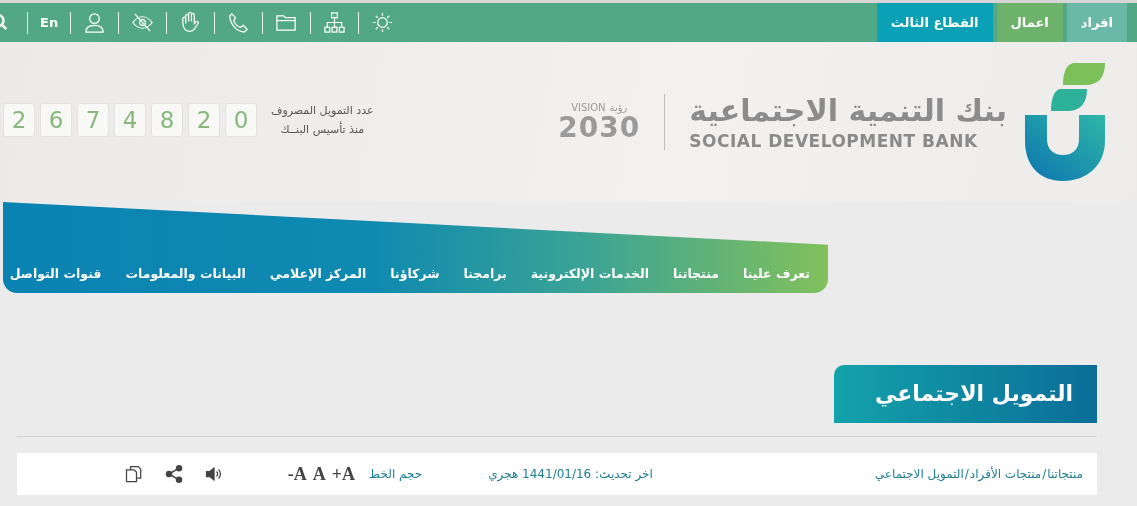 The width and height of the screenshot is (1137, 506). What do you see at coordinates (297, 474) in the screenshot?
I see `font-size-button: -A` at bounding box center [297, 474].